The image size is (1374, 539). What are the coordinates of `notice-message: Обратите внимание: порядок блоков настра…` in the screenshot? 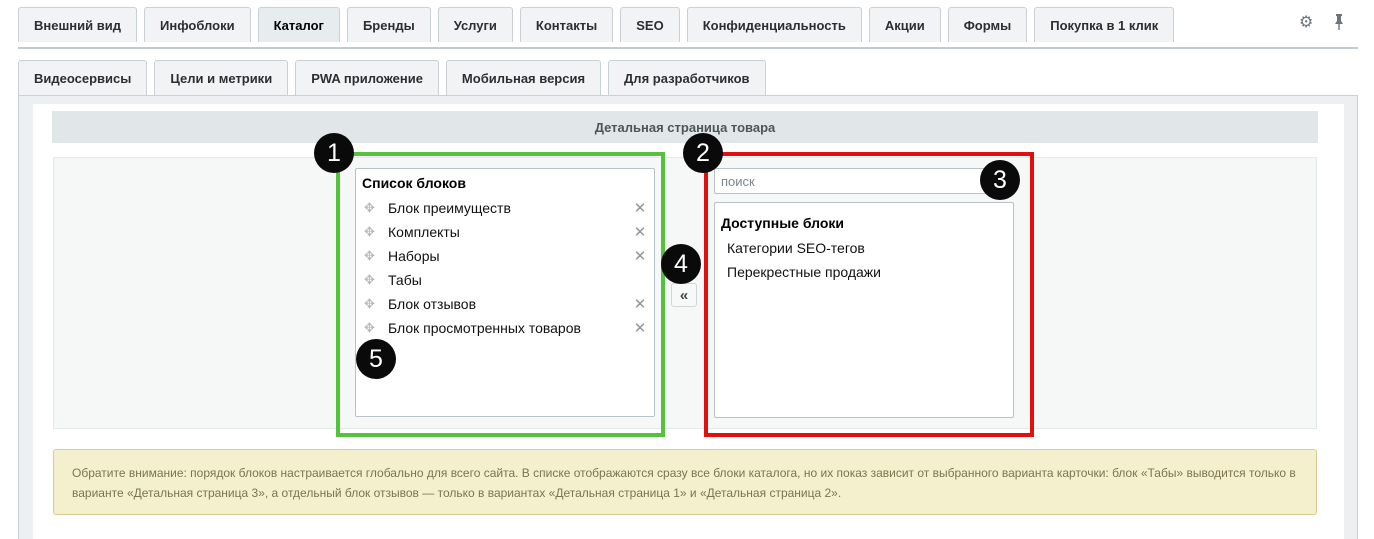 It's located at (685, 482).